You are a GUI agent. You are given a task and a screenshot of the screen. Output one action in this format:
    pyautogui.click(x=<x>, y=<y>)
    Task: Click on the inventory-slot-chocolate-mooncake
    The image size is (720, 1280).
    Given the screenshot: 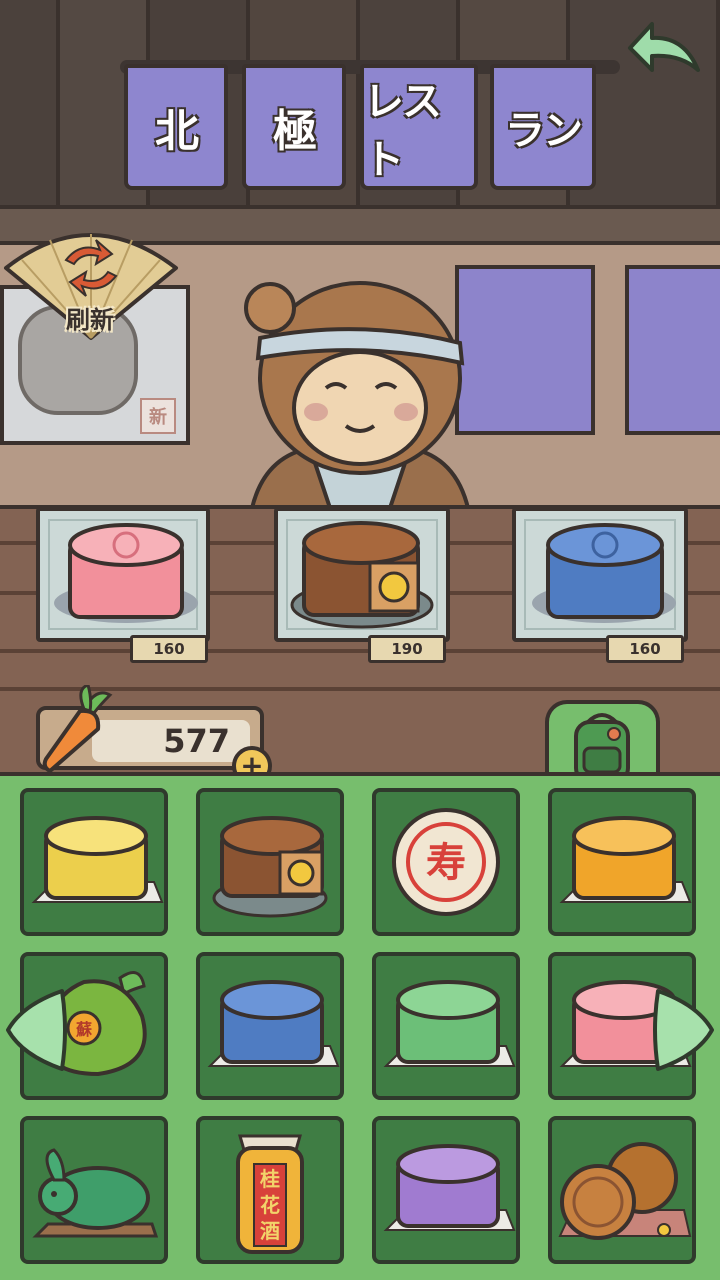 What is the action you would take?
    pyautogui.click(x=270, y=862)
    